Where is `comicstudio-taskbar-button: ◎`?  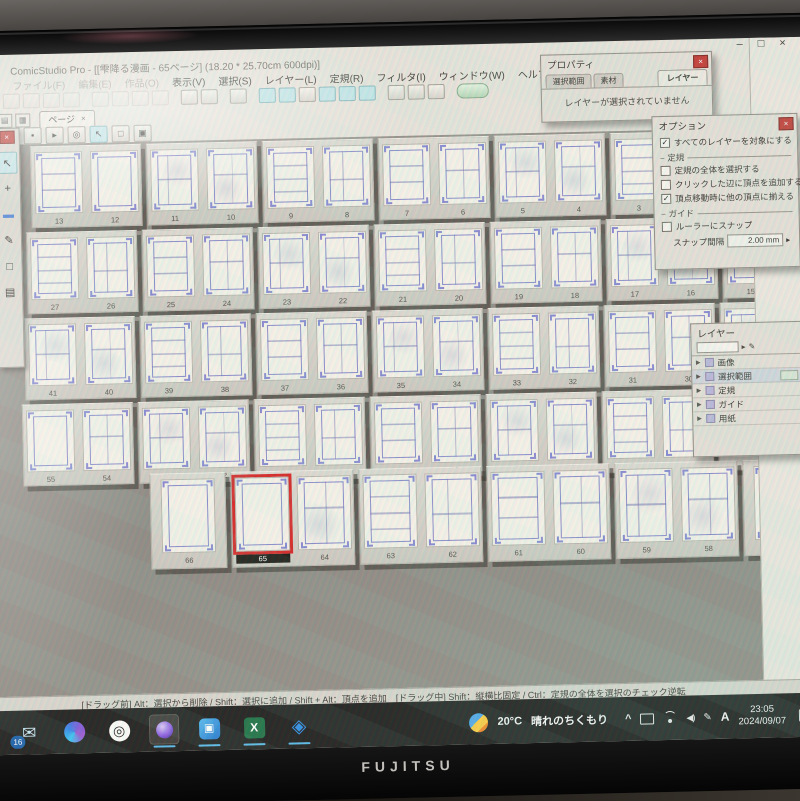
comicstudio-taskbar-button: ◎ is located at coordinates (119, 730).